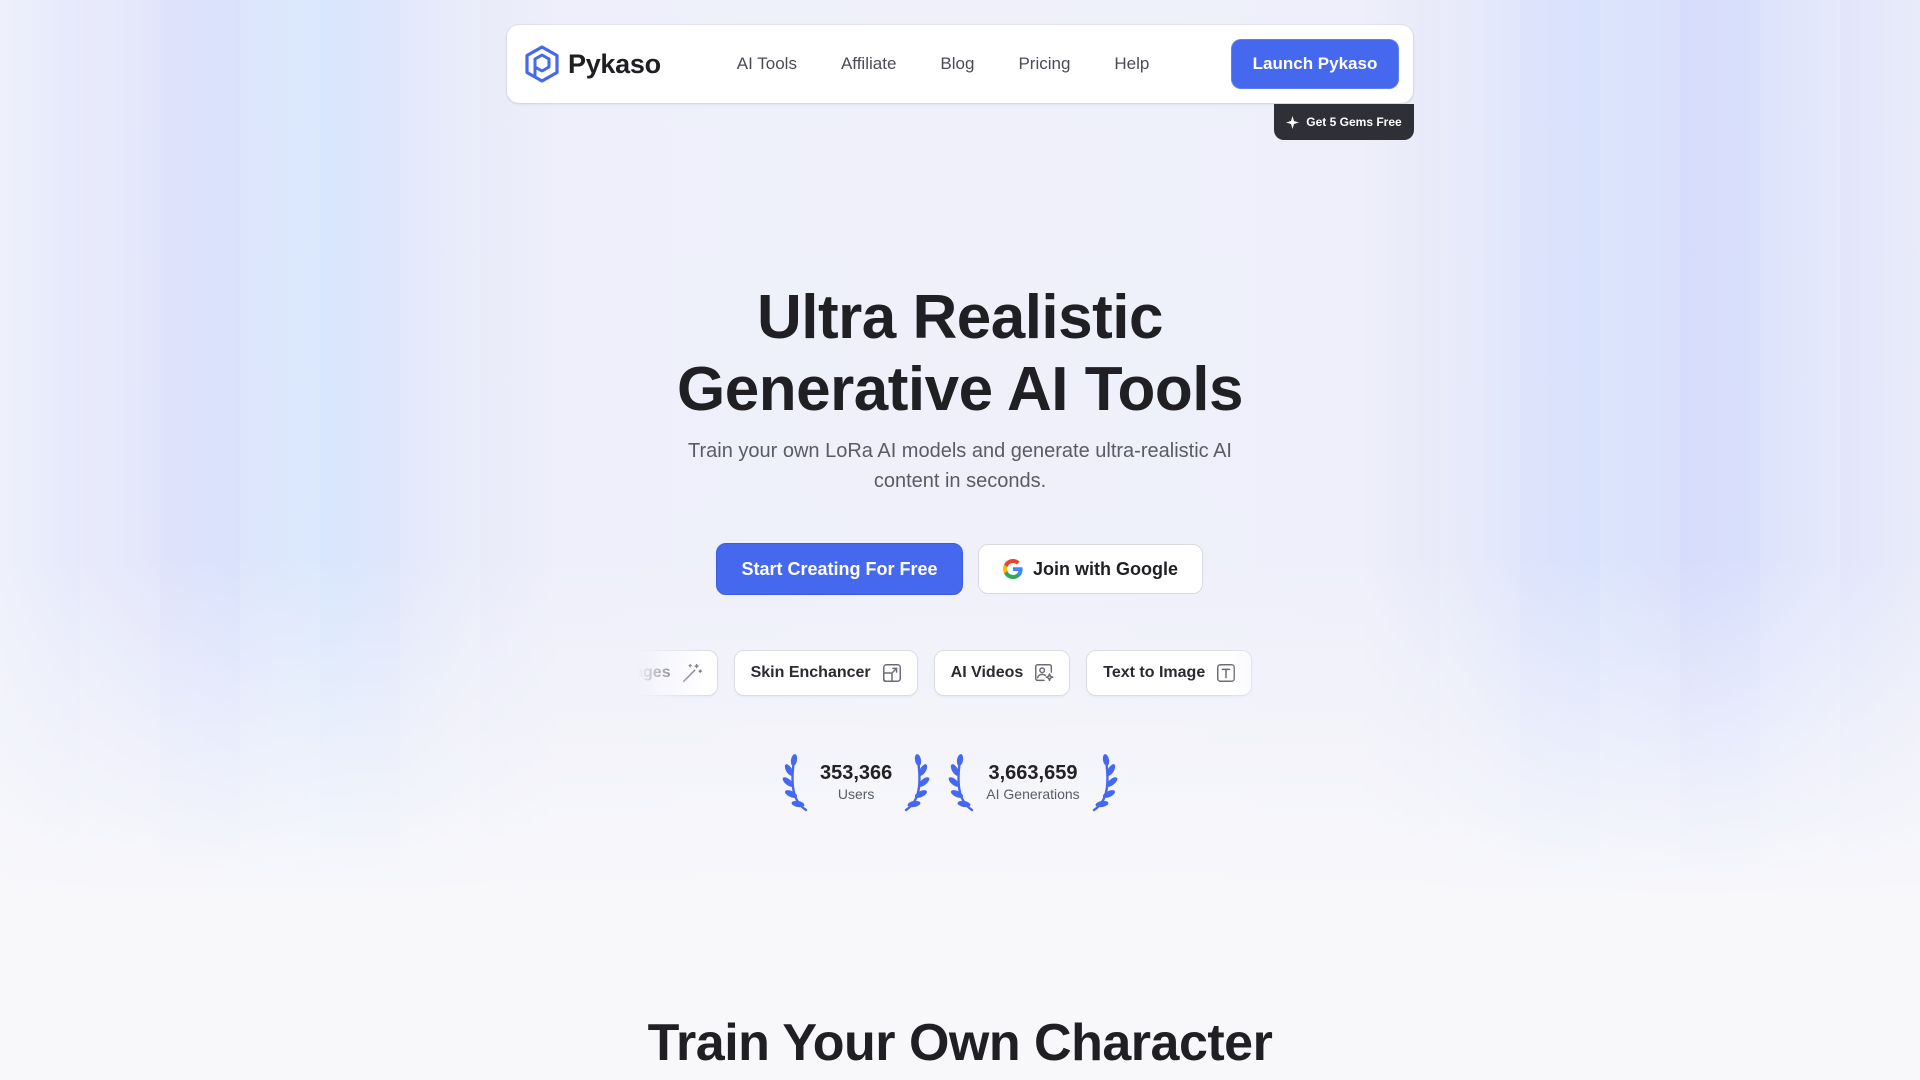 The height and width of the screenshot is (1080, 1920). I want to click on sparkle-icon, so click(1293, 122).